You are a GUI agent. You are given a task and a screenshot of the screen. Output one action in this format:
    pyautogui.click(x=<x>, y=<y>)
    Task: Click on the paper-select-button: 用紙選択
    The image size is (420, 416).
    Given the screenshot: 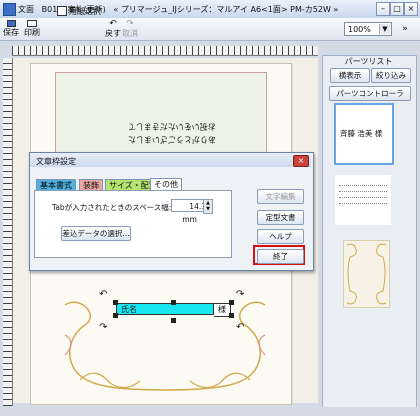 What is the action you would take?
    pyautogui.click(x=79, y=11)
    